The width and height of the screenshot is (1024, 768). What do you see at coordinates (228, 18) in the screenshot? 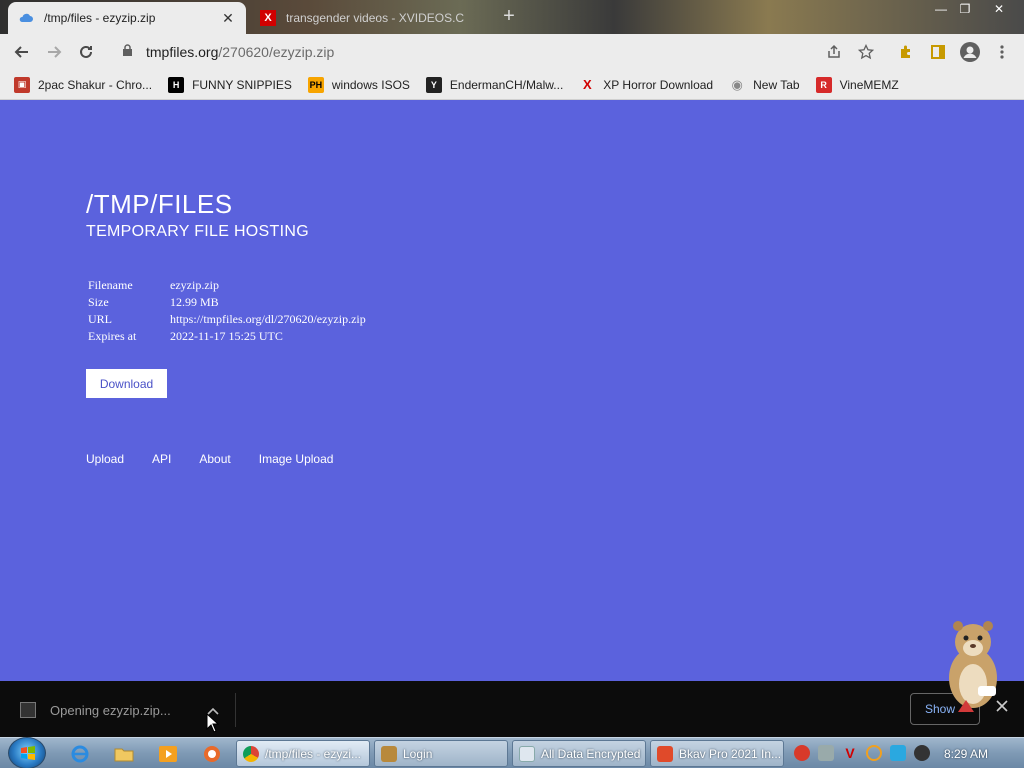
I see `close-icon: ✕` at bounding box center [228, 18].